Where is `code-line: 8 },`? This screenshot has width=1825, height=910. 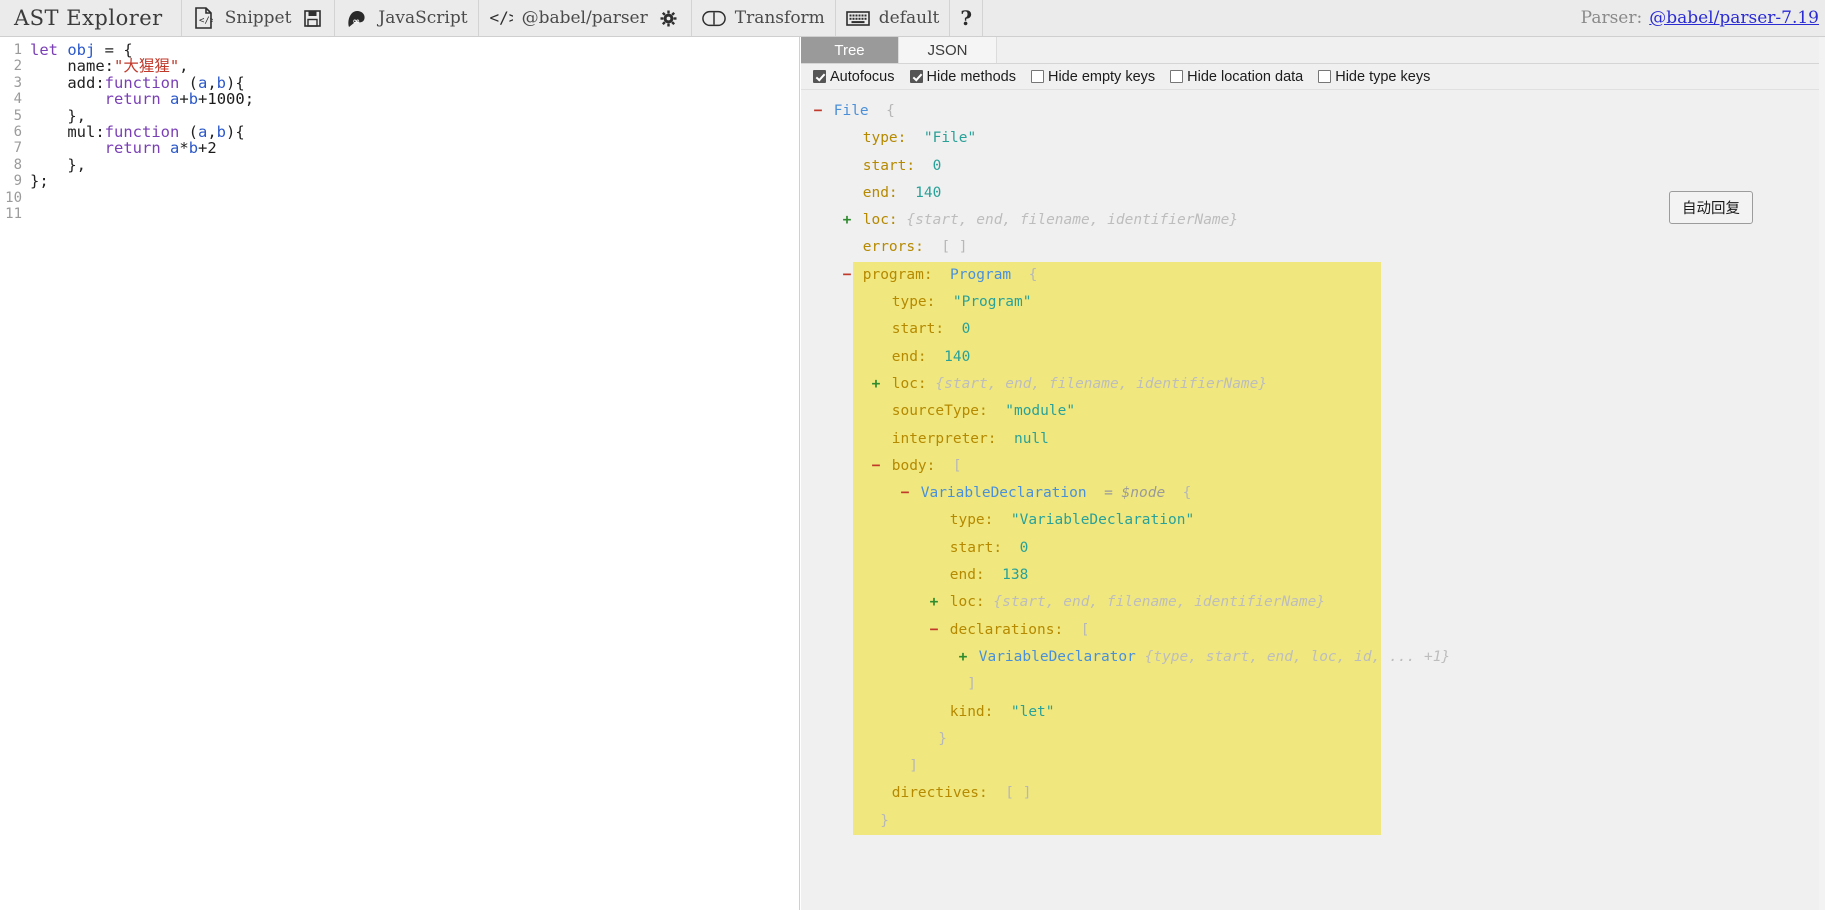
code-line: 8 }, is located at coordinates (399, 164).